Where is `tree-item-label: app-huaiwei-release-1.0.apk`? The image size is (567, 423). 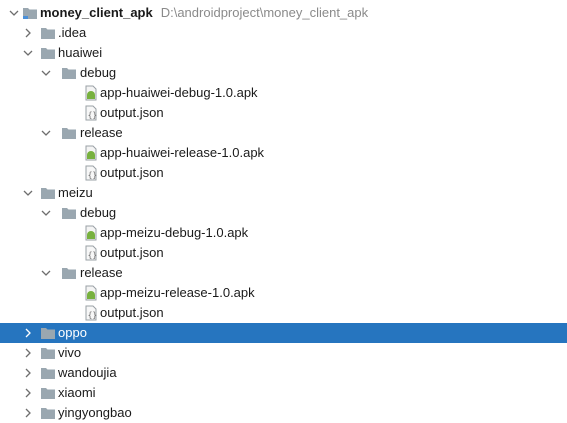 tree-item-label: app-huaiwei-release-1.0.apk is located at coordinates (182, 152).